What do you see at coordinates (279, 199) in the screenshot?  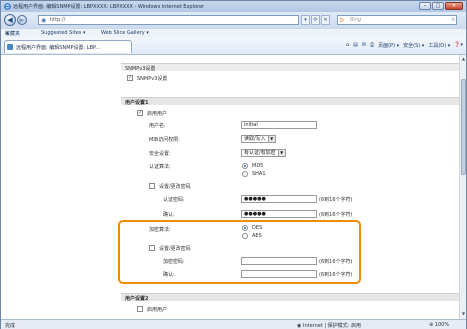 I see `auth-password-field: ●●●●●` at bounding box center [279, 199].